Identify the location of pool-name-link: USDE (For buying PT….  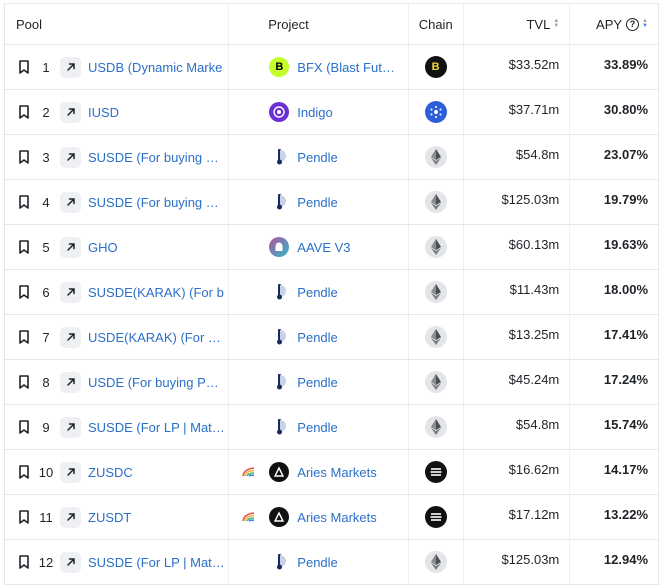
(157, 382).